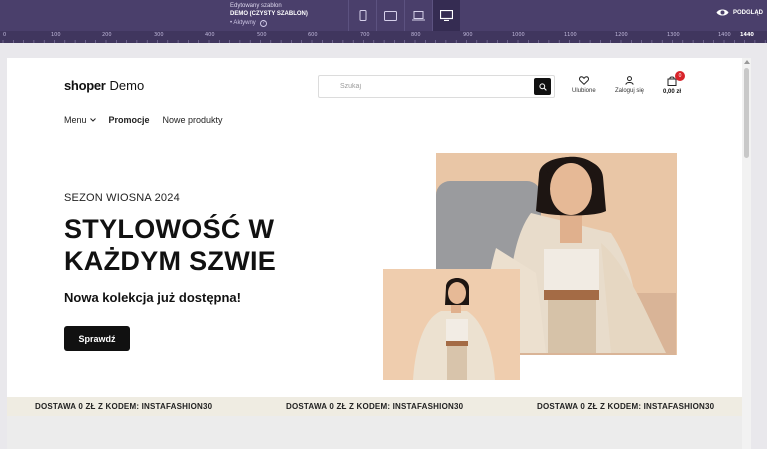 The image size is (767, 449). What do you see at coordinates (269, 14) in the screenshot?
I see `template-name: DEMO (CZYSTY SZABLON)` at bounding box center [269, 14].